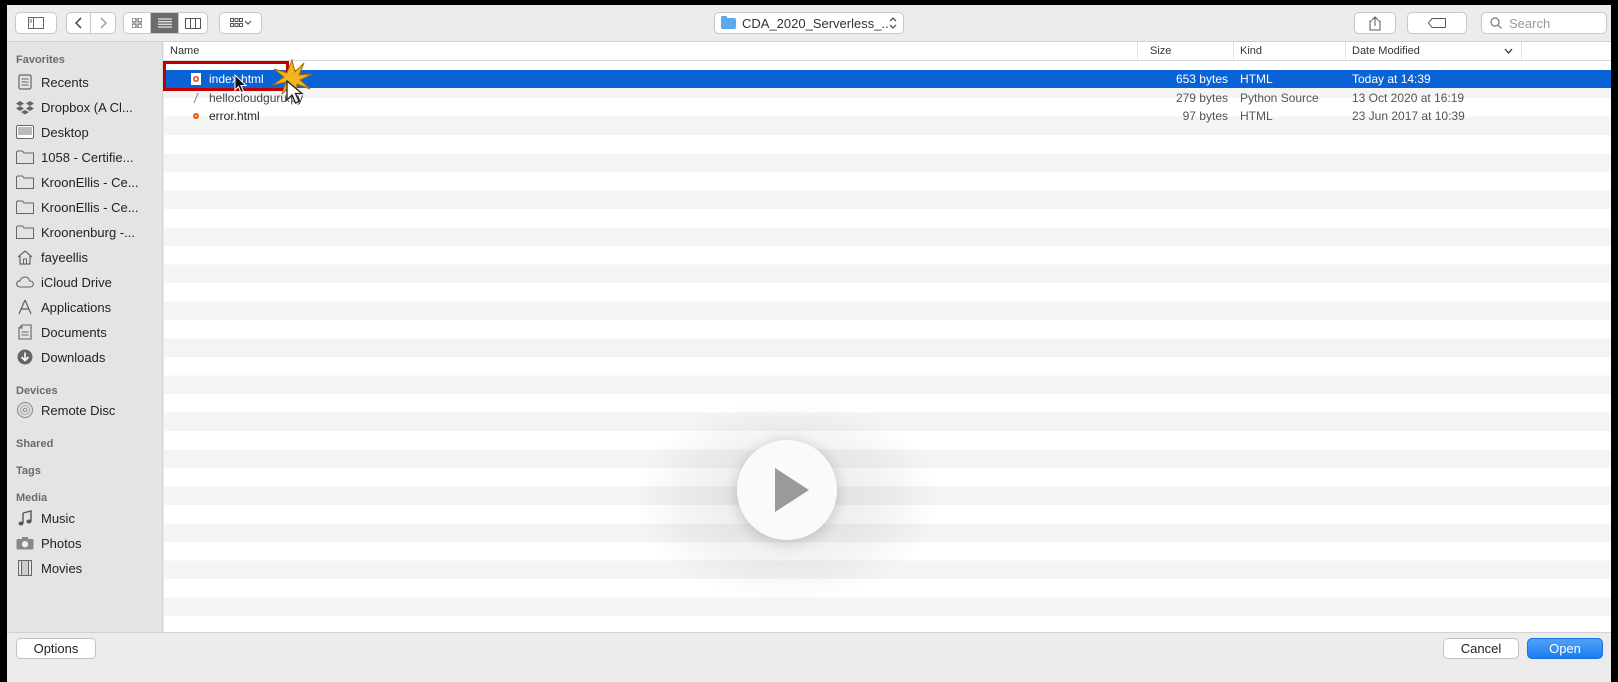 The width and height of the screenshot is (1618, 682). Describe the element at coordinates (1186, 51) in the screenshot. I see `column-header-size: Size` at that location.